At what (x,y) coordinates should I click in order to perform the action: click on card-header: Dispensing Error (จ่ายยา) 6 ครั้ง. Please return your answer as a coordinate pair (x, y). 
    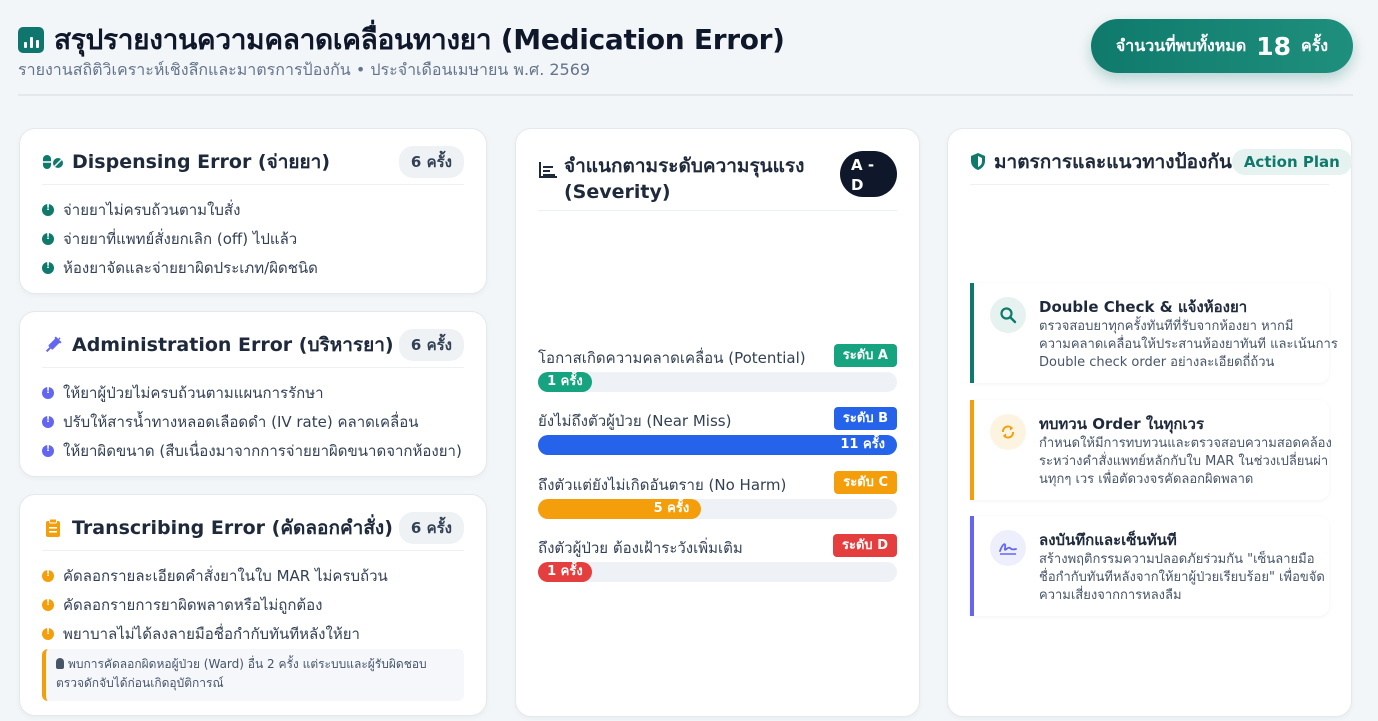
    Looking at the image, I should click on (253, 165).